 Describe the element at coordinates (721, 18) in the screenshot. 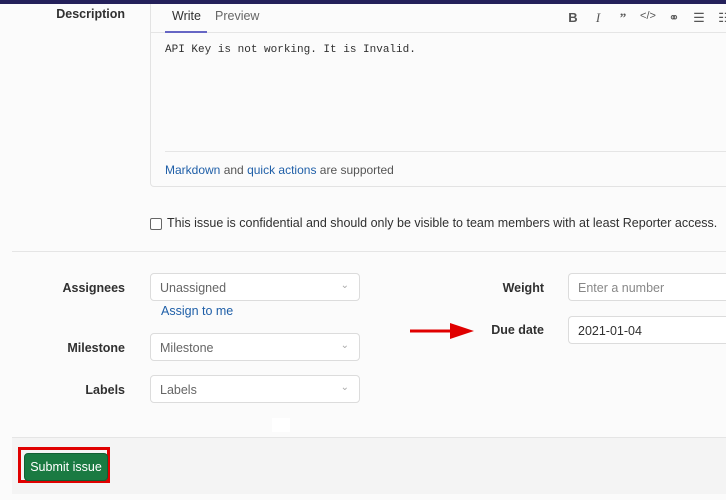

I see `numbered-list-icon: ☷` at that location.